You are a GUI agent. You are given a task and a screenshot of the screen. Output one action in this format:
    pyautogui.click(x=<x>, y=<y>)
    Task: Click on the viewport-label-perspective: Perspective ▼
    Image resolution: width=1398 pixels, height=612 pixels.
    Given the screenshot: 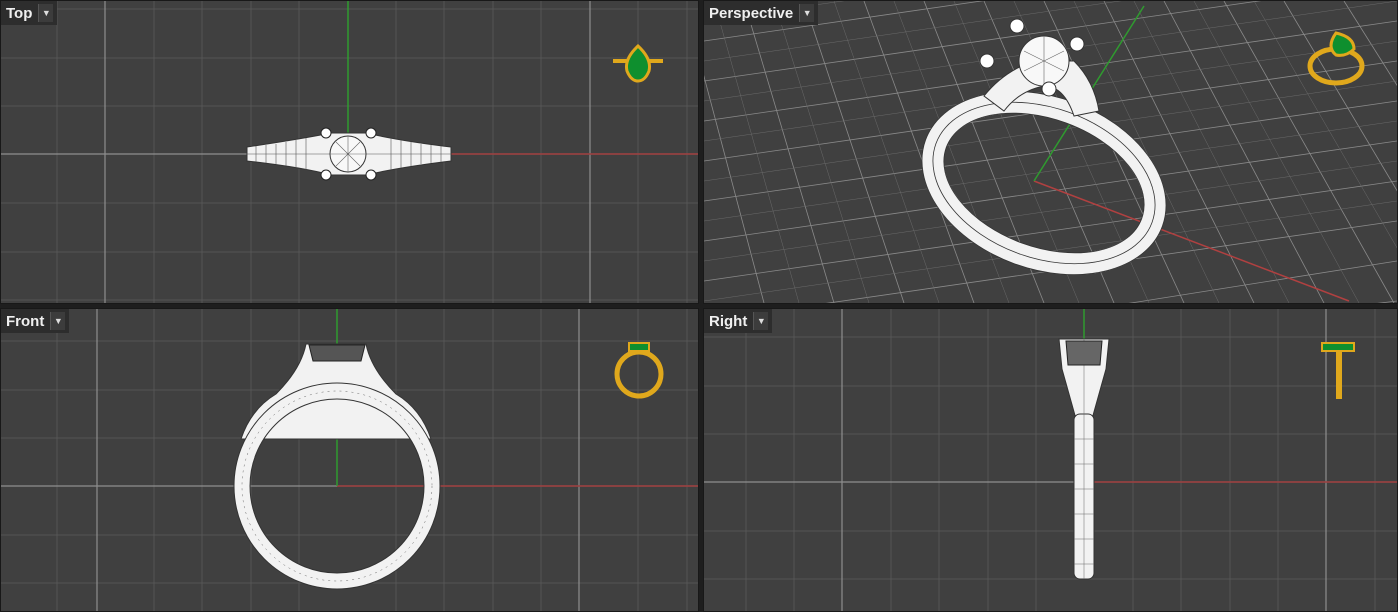 What is the action you would take?
    pyautogui.click(x=761, y=13)
    